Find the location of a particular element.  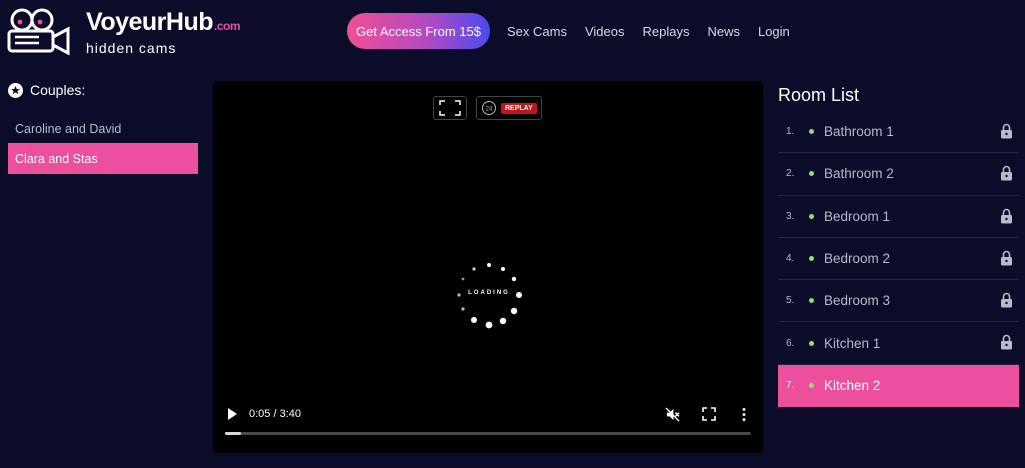

play-icon is located at coordinates (232, 414).